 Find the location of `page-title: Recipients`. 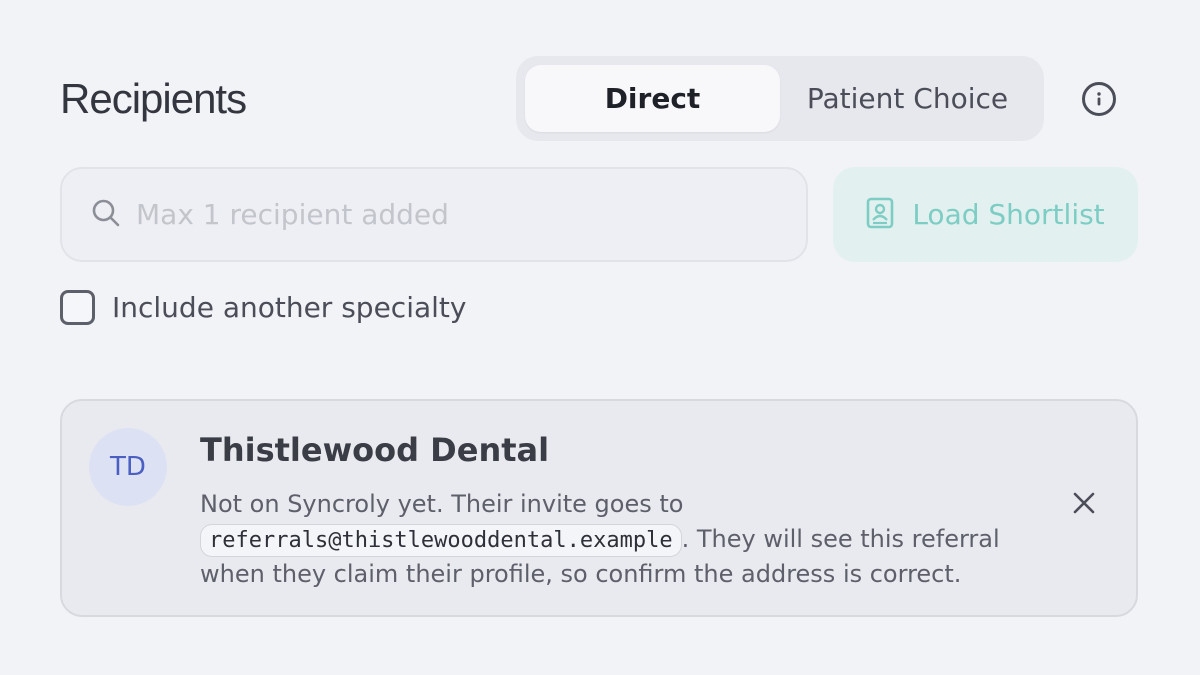

page-title: Recipients is located at coordinates (153, 98).